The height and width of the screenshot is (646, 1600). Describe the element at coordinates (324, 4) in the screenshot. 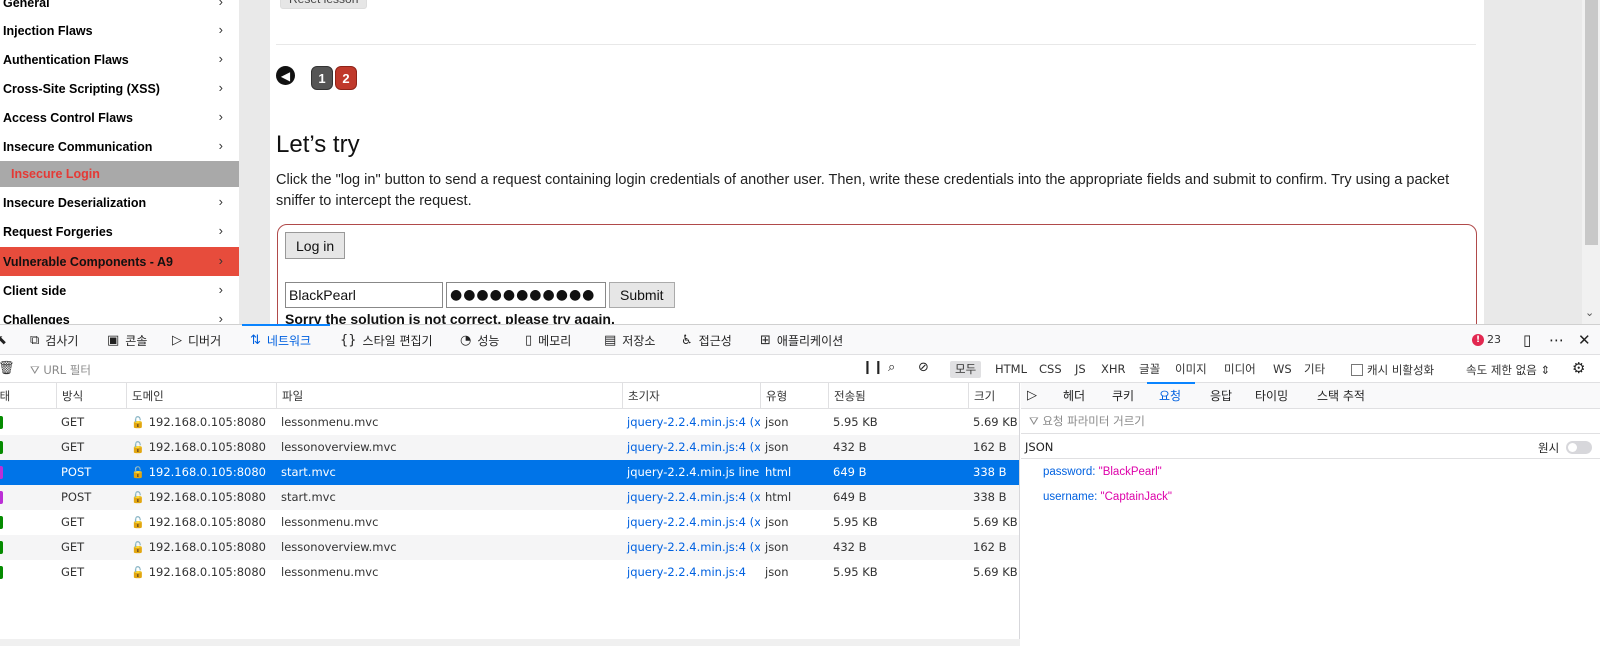

I see `reset-lesson-button: Reset lesson` at that location.